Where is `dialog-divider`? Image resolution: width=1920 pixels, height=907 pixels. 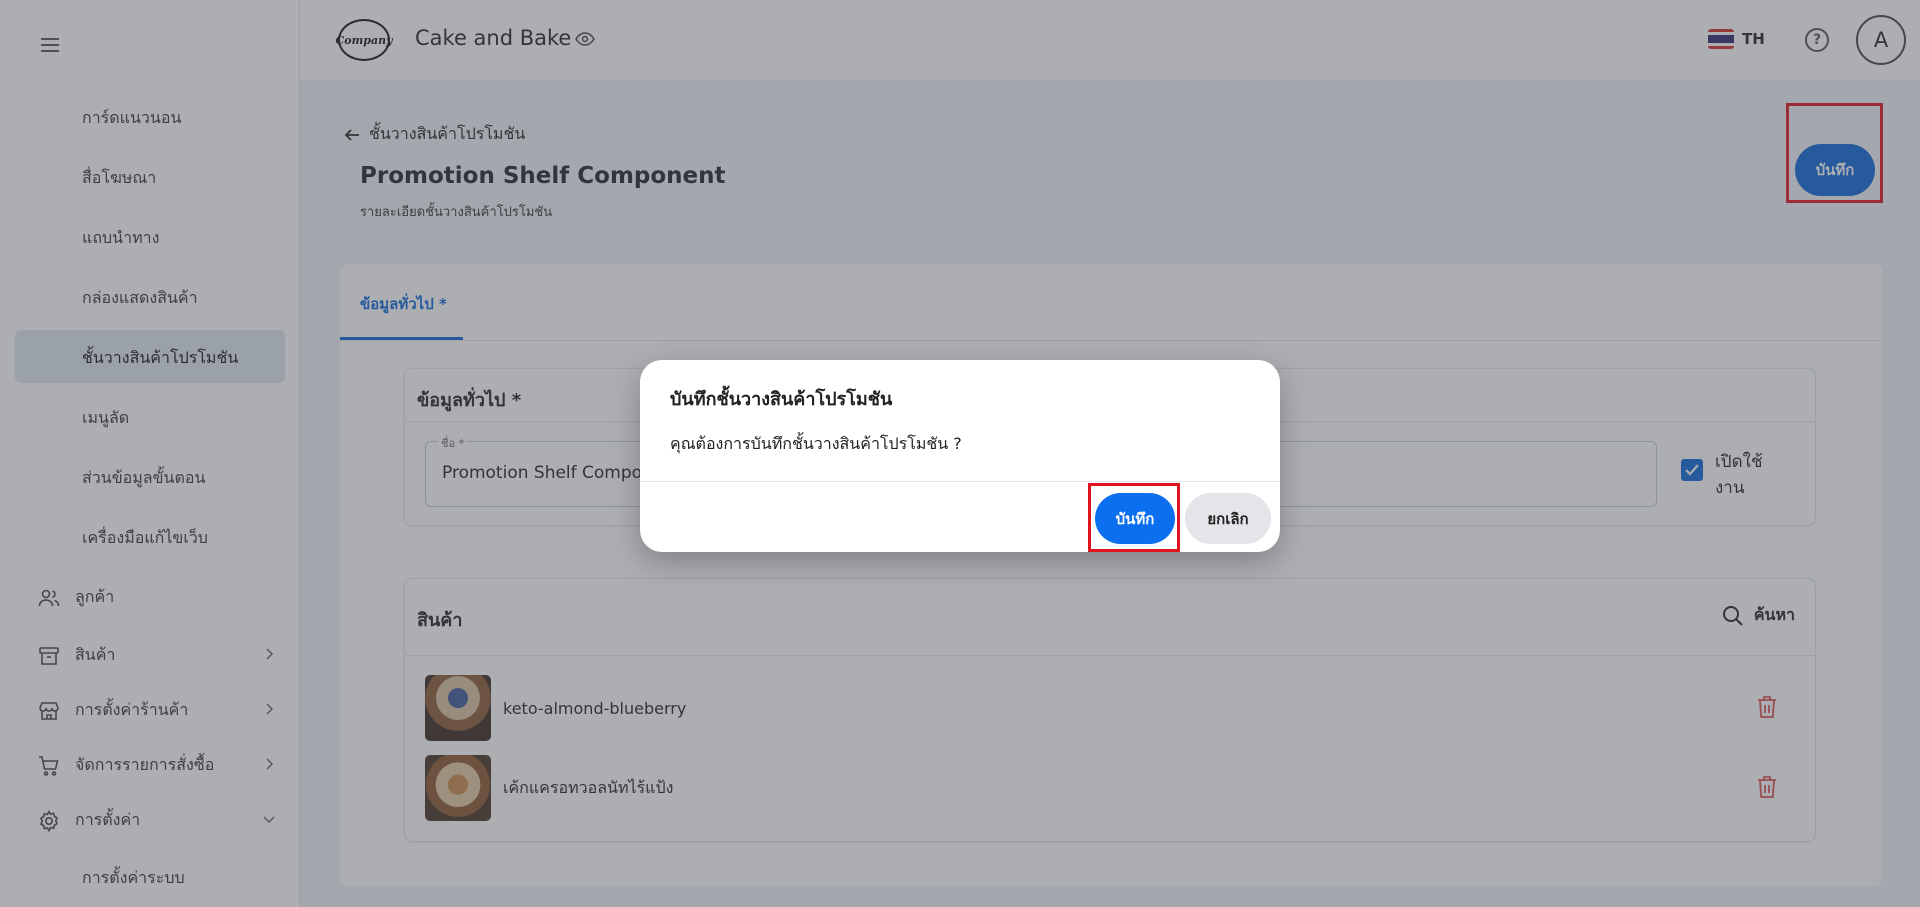 dialog-divider is located at coordinates (960, 481).